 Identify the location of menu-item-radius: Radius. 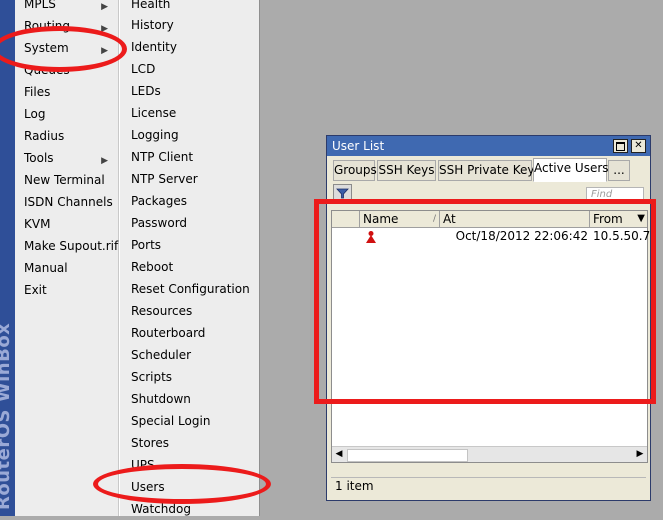
(66, 136).